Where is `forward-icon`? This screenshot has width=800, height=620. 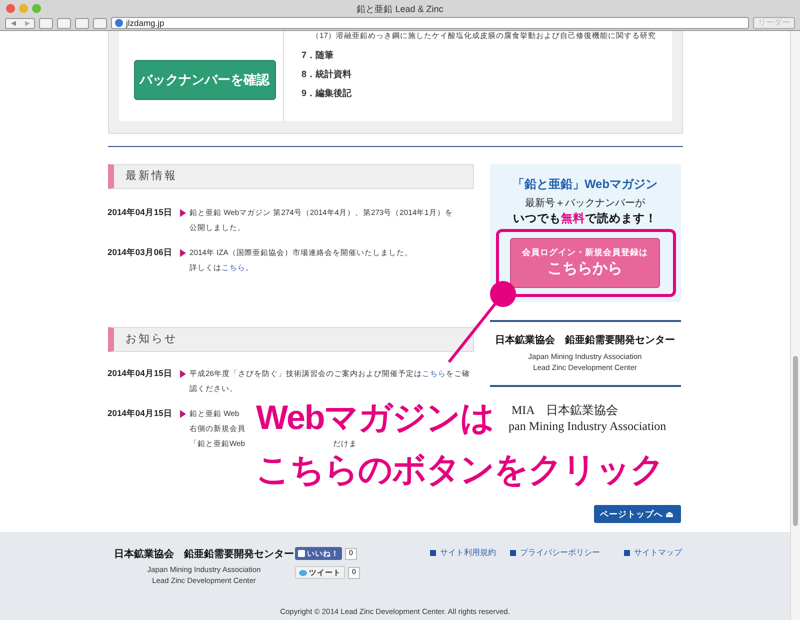
forward-icon is located at coordinates (27, 23).